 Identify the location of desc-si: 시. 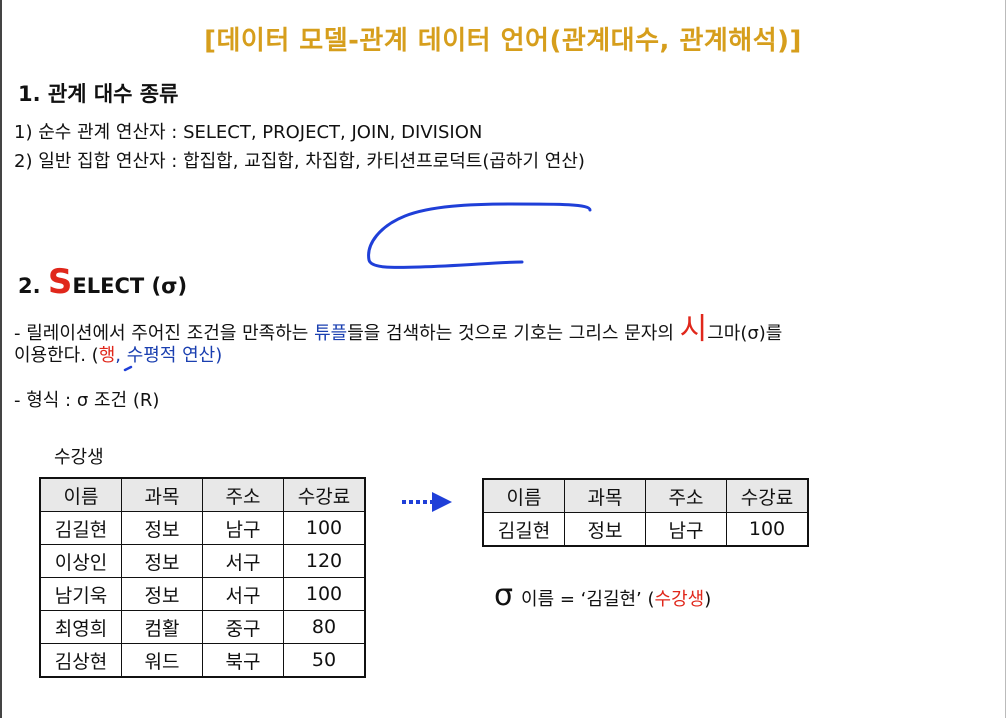
(693, 329).